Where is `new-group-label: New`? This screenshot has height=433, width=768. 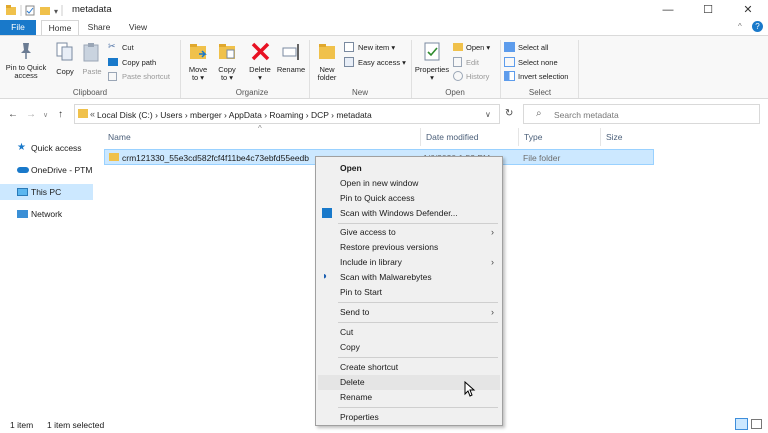 new-group-label: New is located at coordinates (359, 92).